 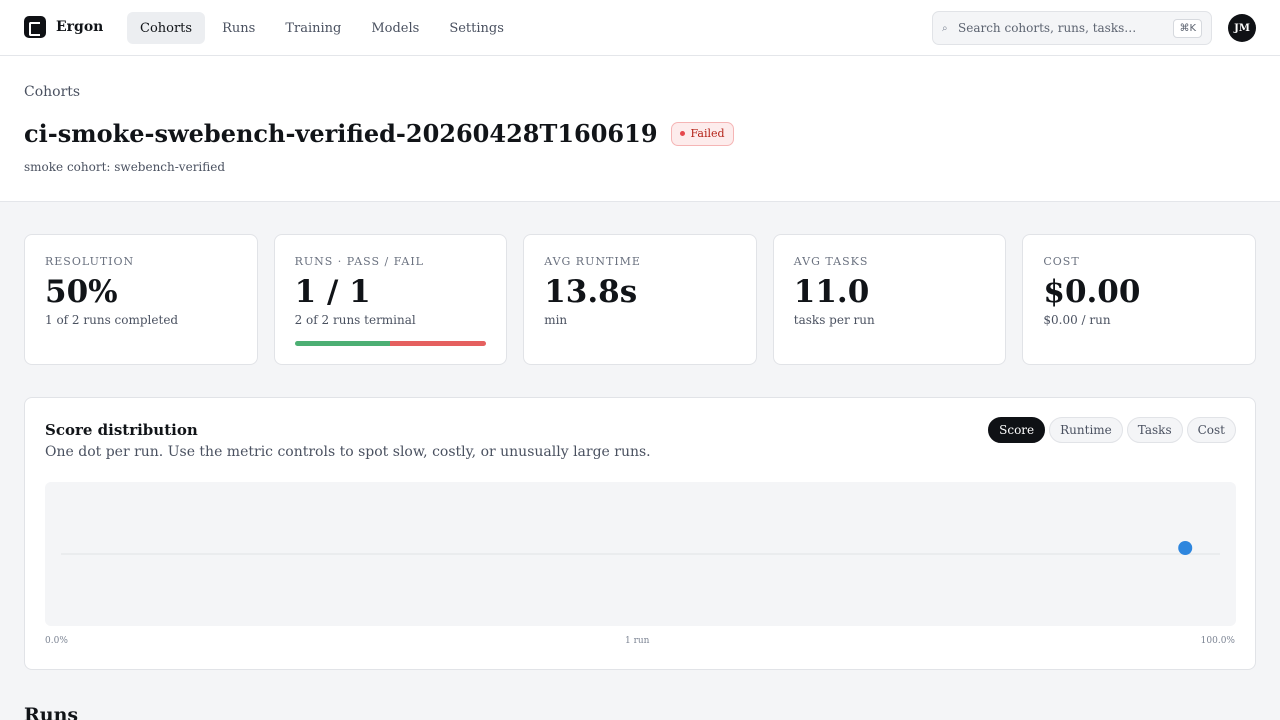 I want to click on stat-label: AVG RUNTIME, so click(x=592, y=261).